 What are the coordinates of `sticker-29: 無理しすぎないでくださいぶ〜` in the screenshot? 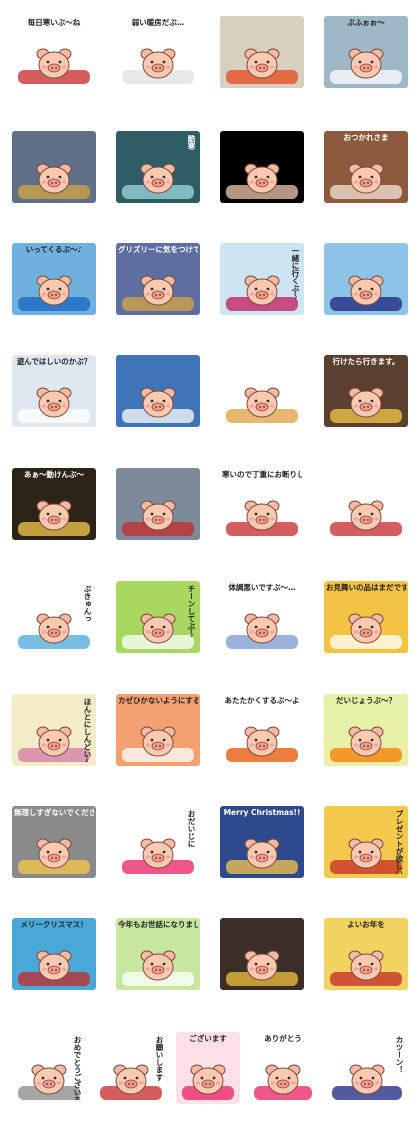 It's located at (54, 842).